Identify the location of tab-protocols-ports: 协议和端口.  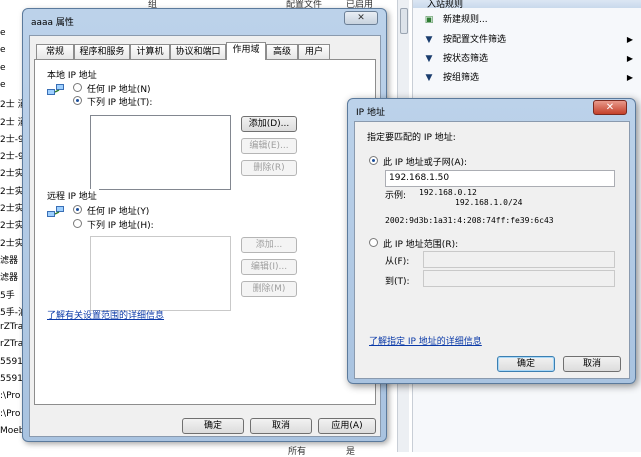
(198, 52).